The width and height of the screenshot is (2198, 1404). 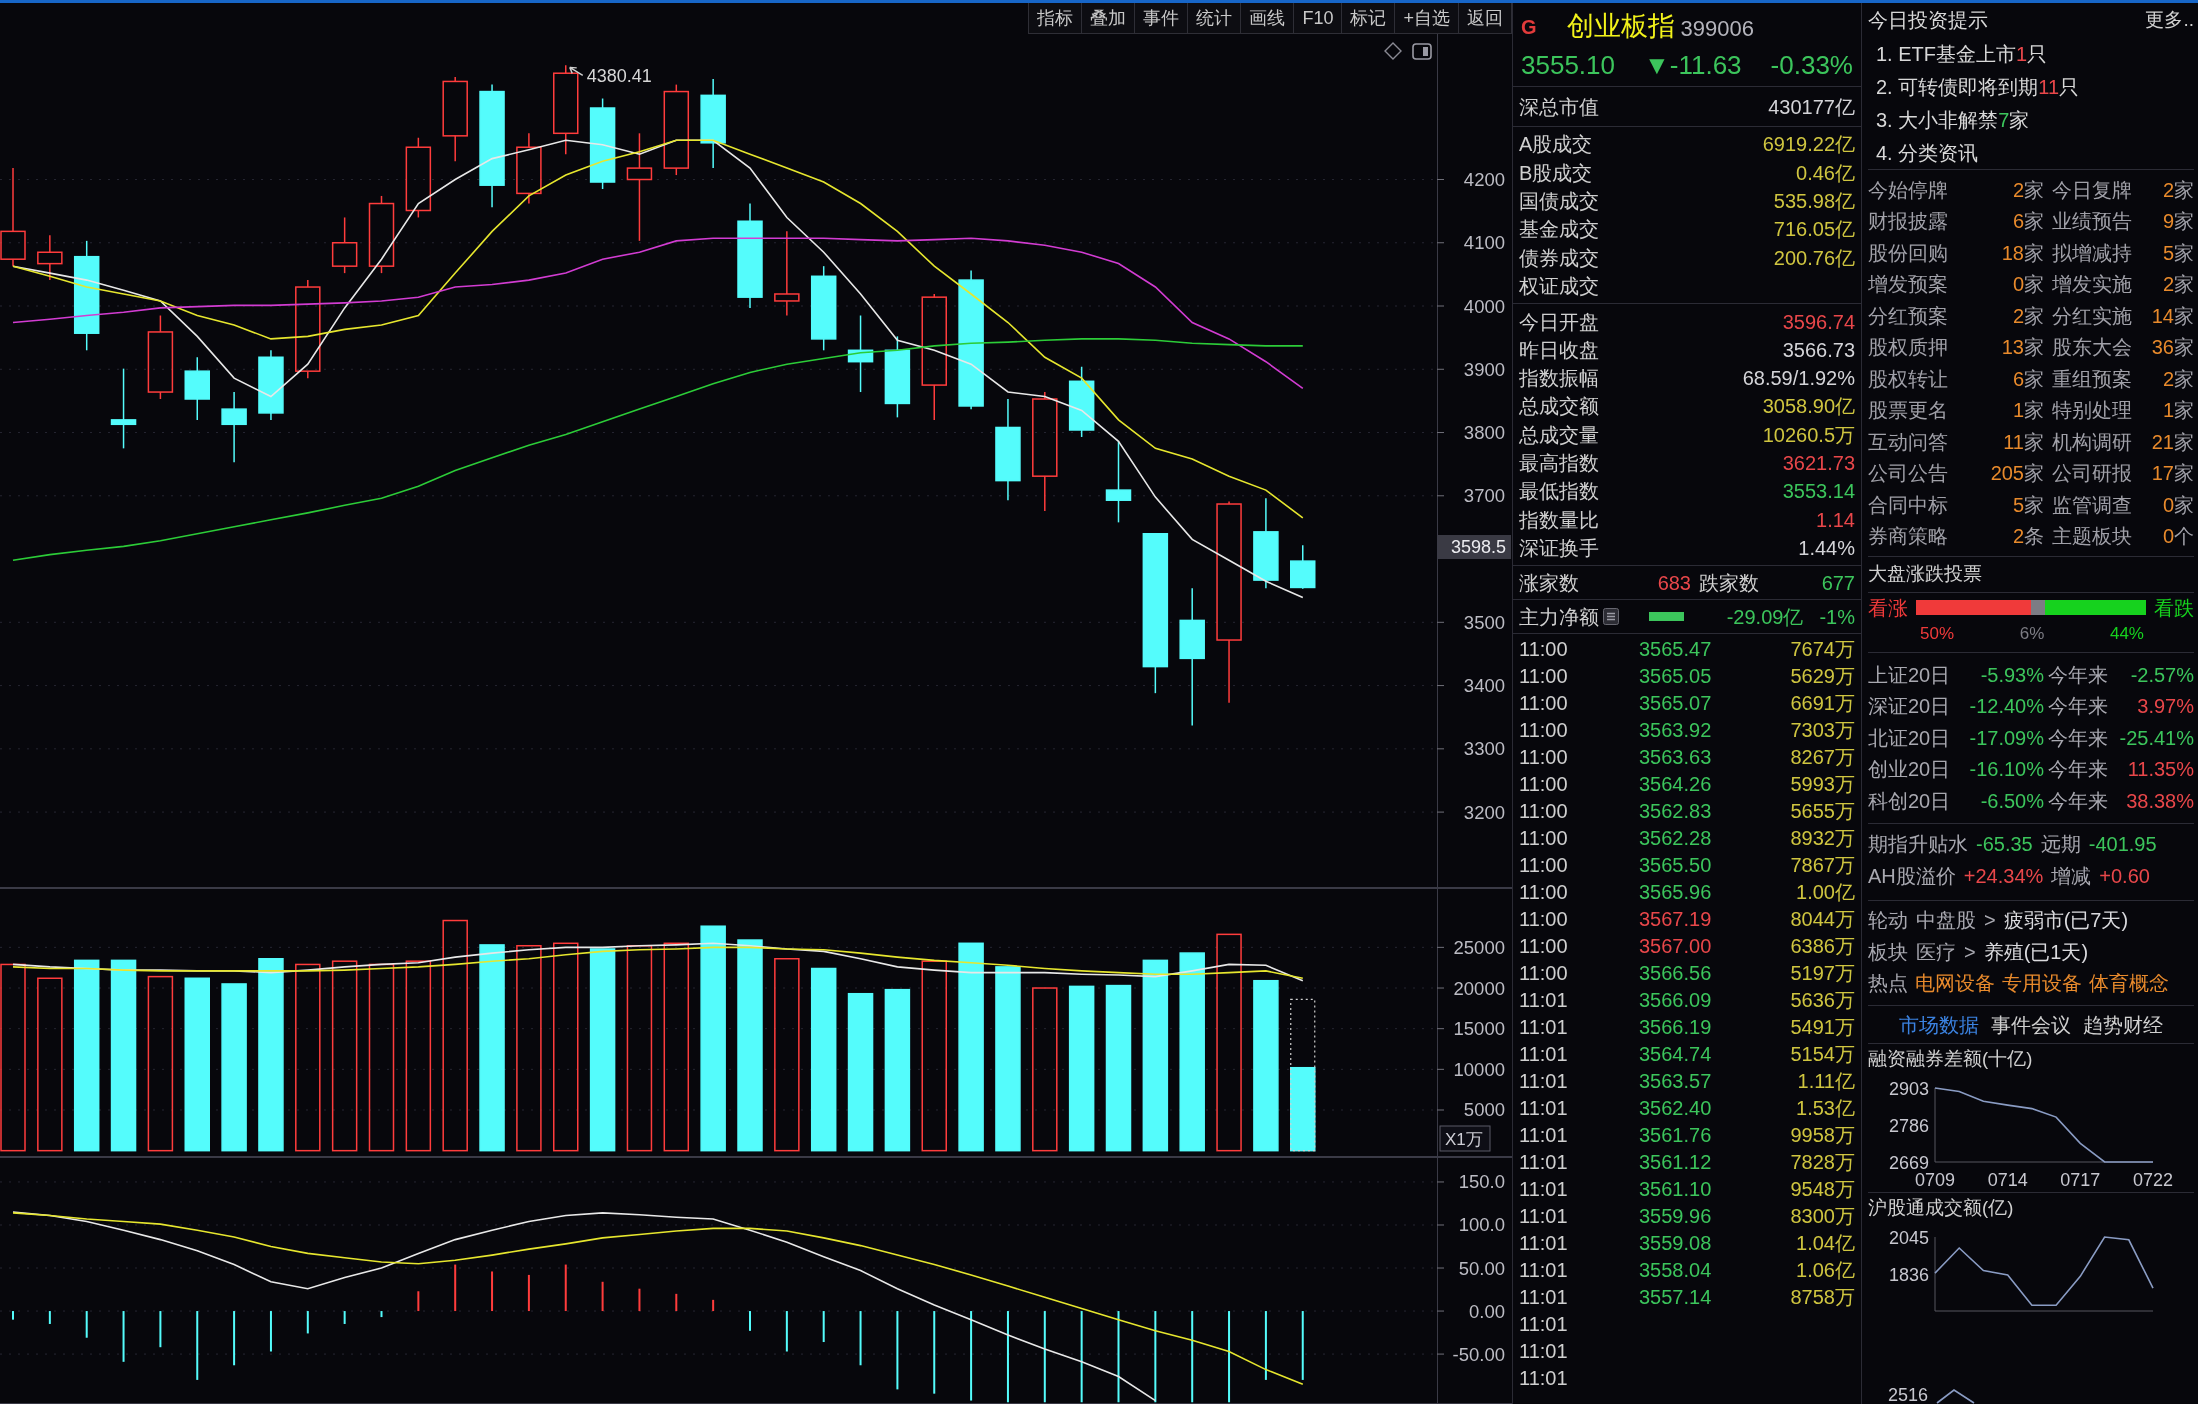 I want to click on tick-amount: 6691万, so click(x=1822, y=703).